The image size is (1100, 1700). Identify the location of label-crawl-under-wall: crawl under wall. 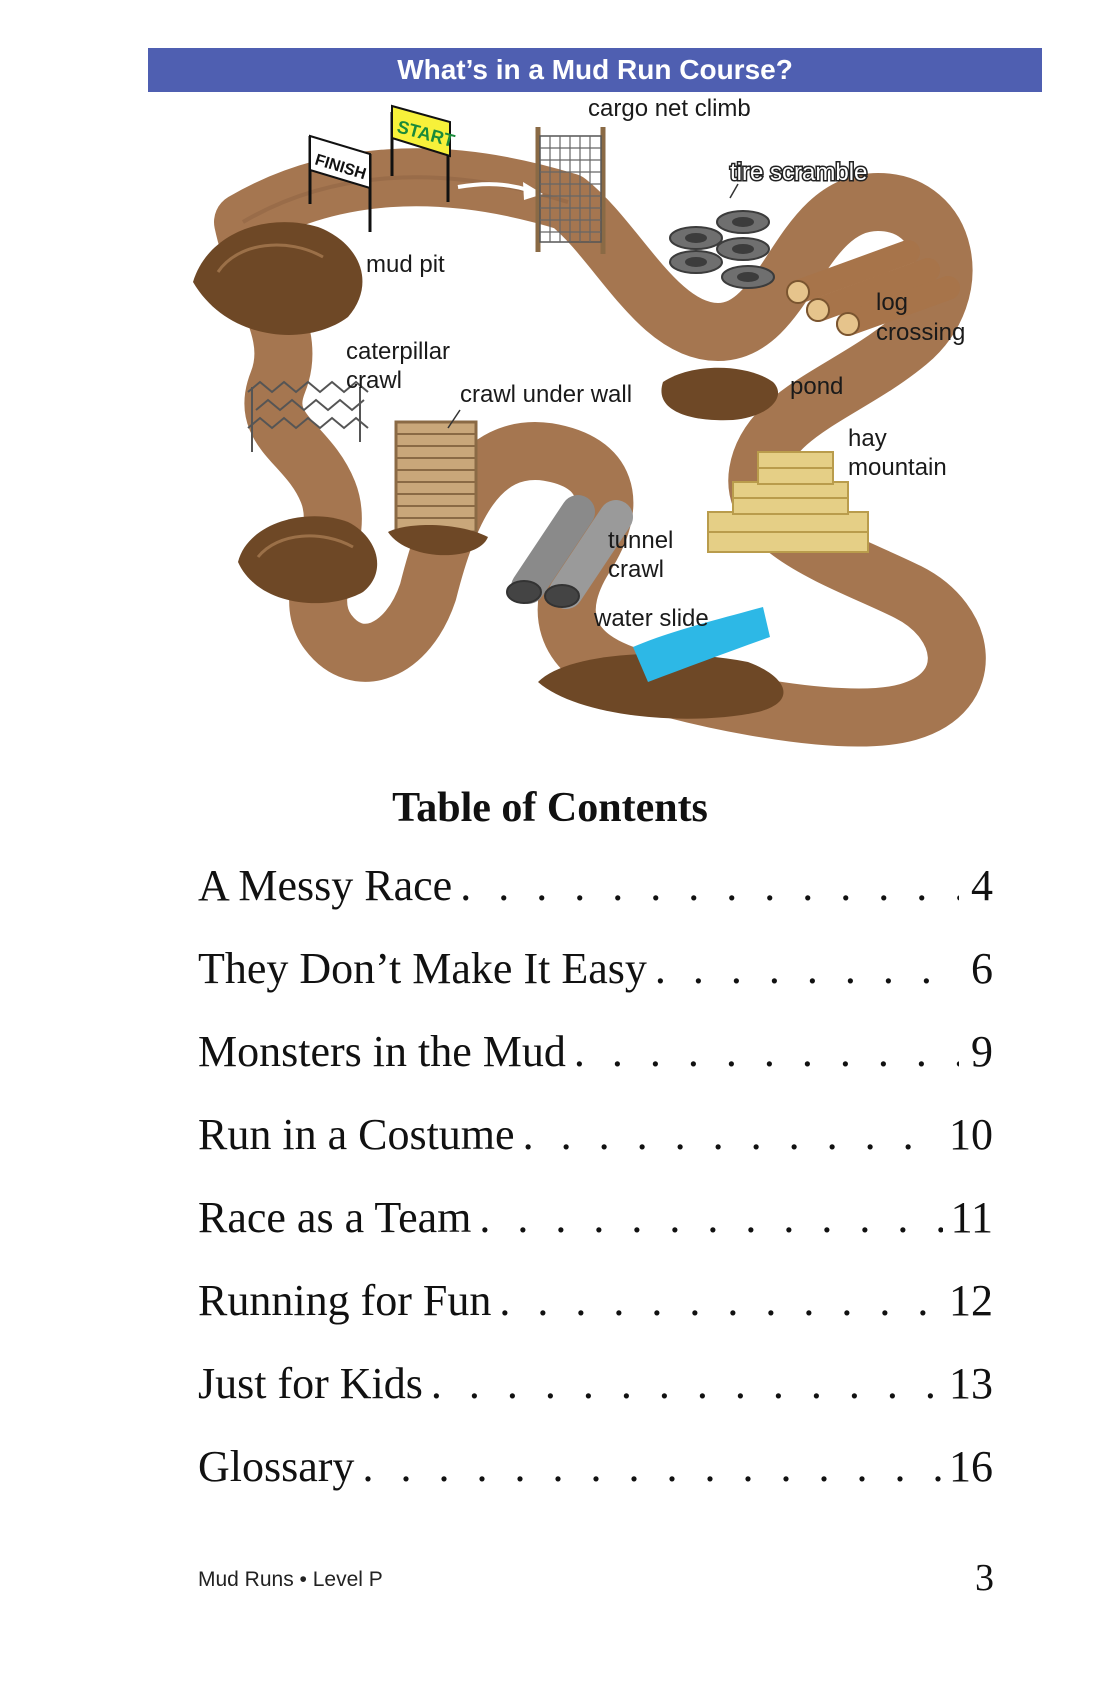
(546, 394).